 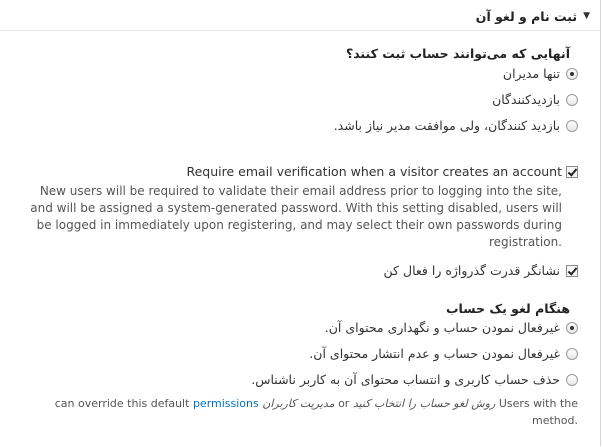 I want to click on radio-label: غیرفعال نمودن حساب و نگهداری محتوای آن., so click(x=442, y=327).